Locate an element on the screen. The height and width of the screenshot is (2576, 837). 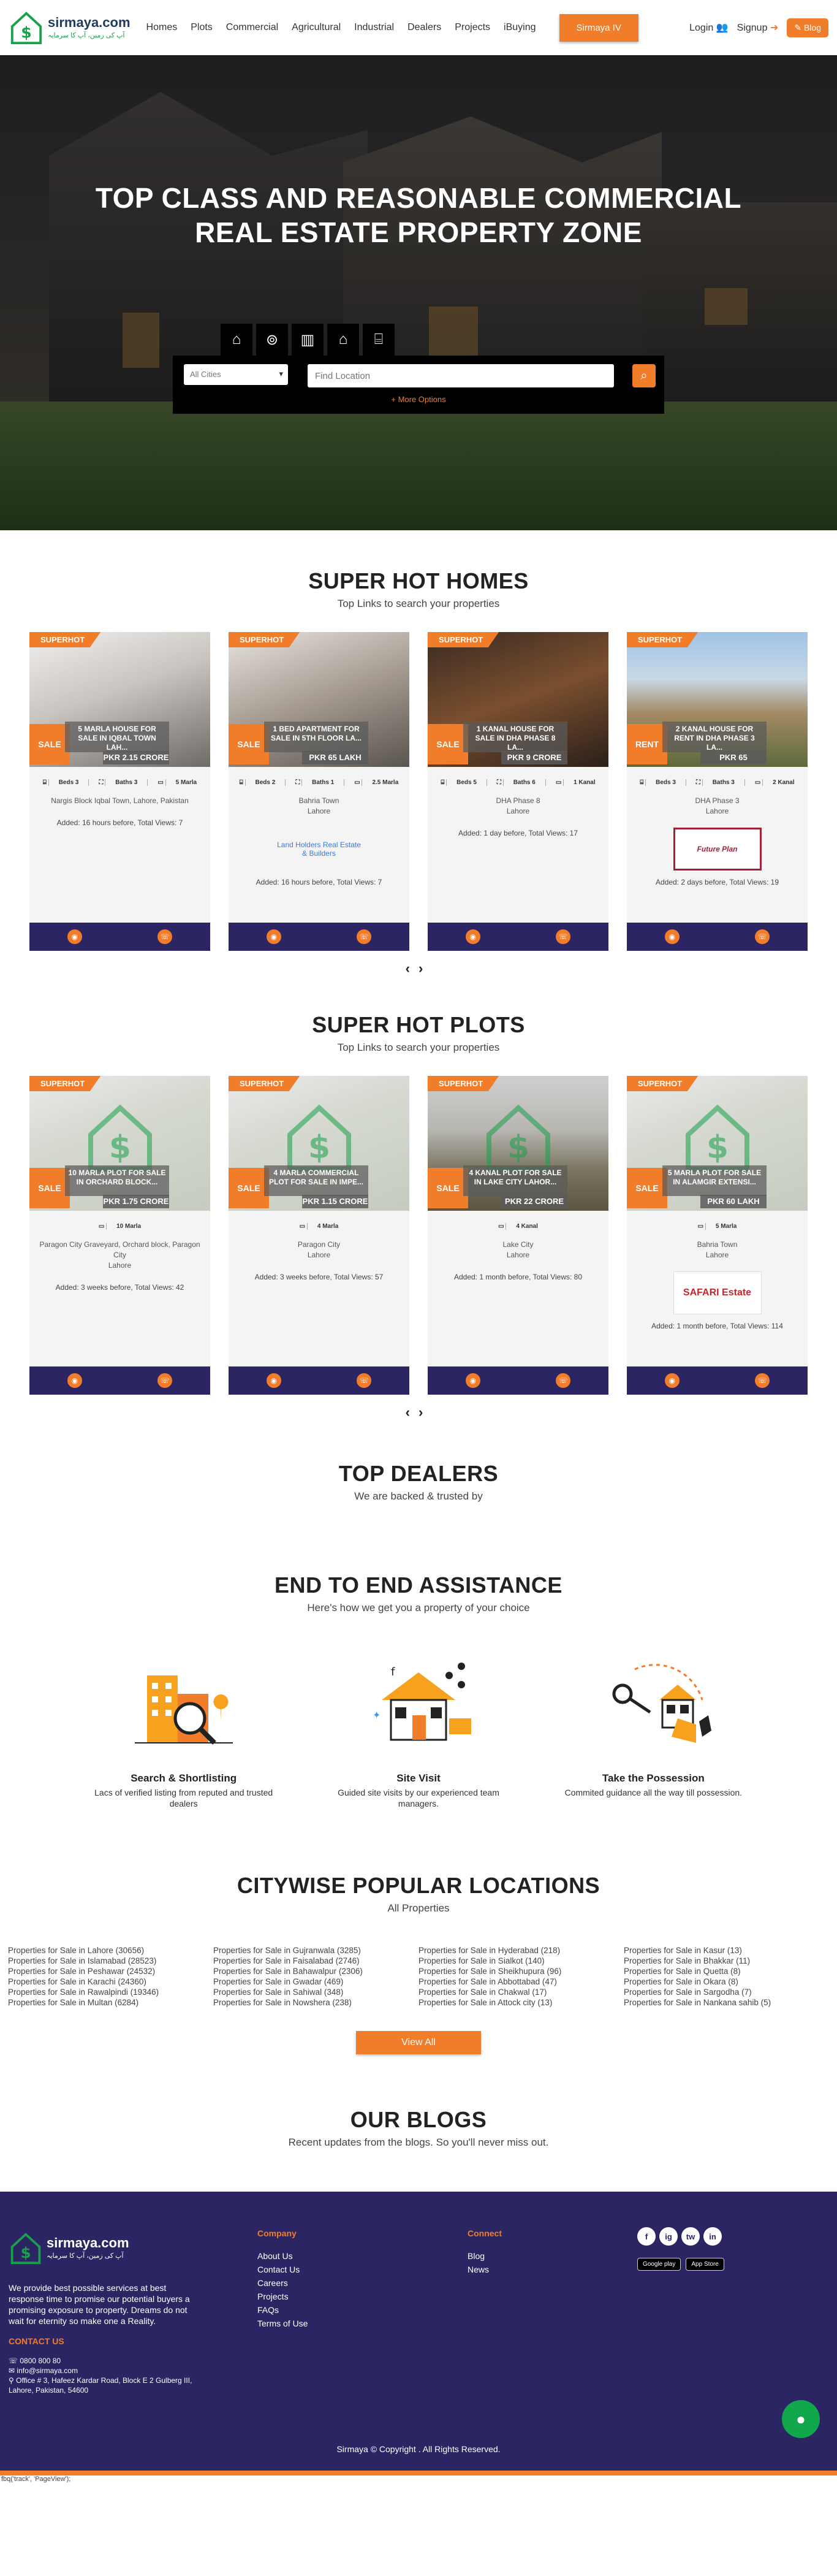
facebook-icon: f is located at coordinates (646, 2236).